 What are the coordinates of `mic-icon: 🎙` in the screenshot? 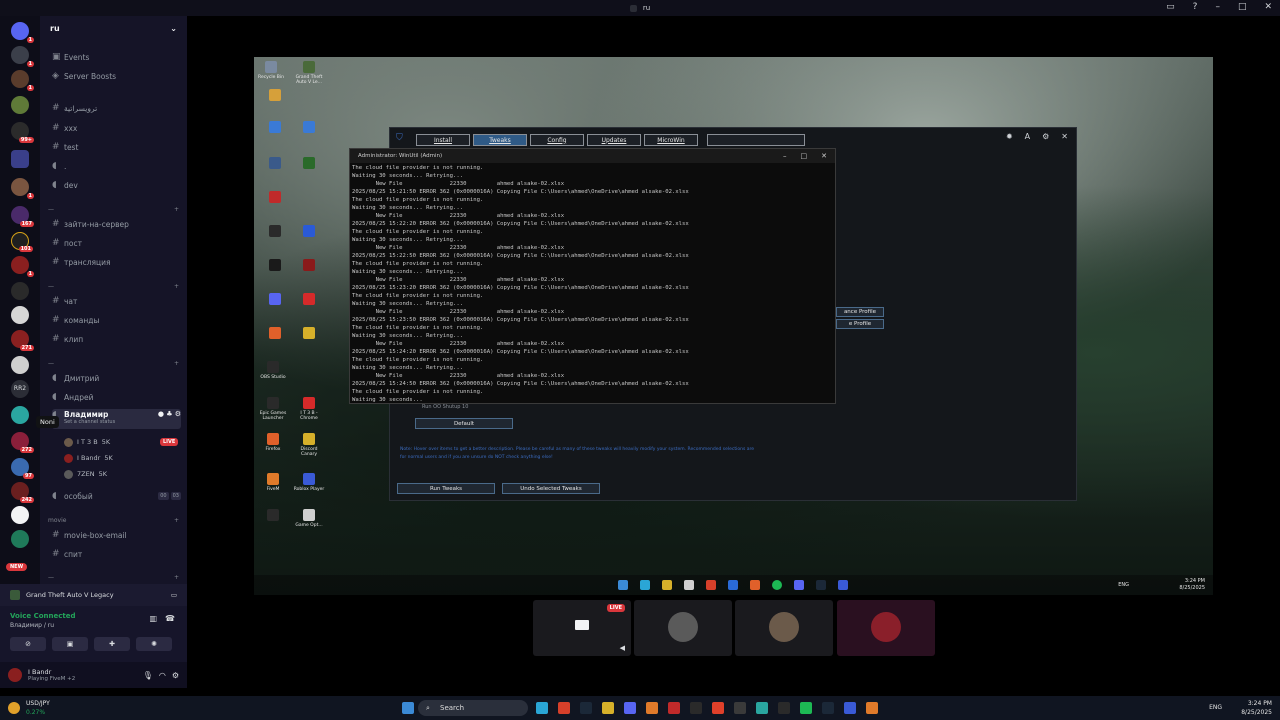 It's located at (148, 675).